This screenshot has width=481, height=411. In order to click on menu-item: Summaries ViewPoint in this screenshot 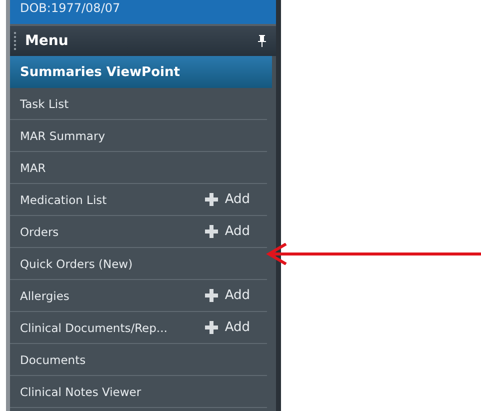, I will do `click(141, 72)`.